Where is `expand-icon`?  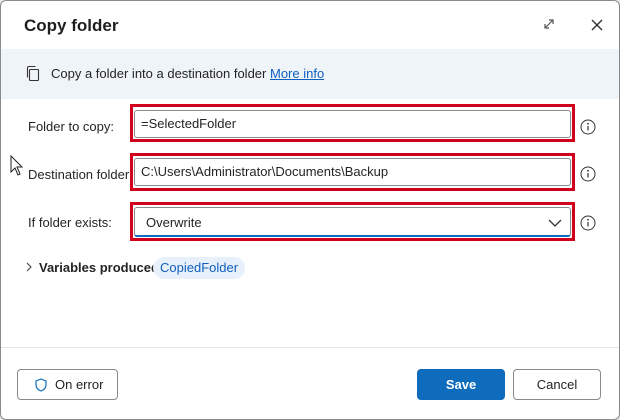
expand-icon is located at coordinates (549, 24).